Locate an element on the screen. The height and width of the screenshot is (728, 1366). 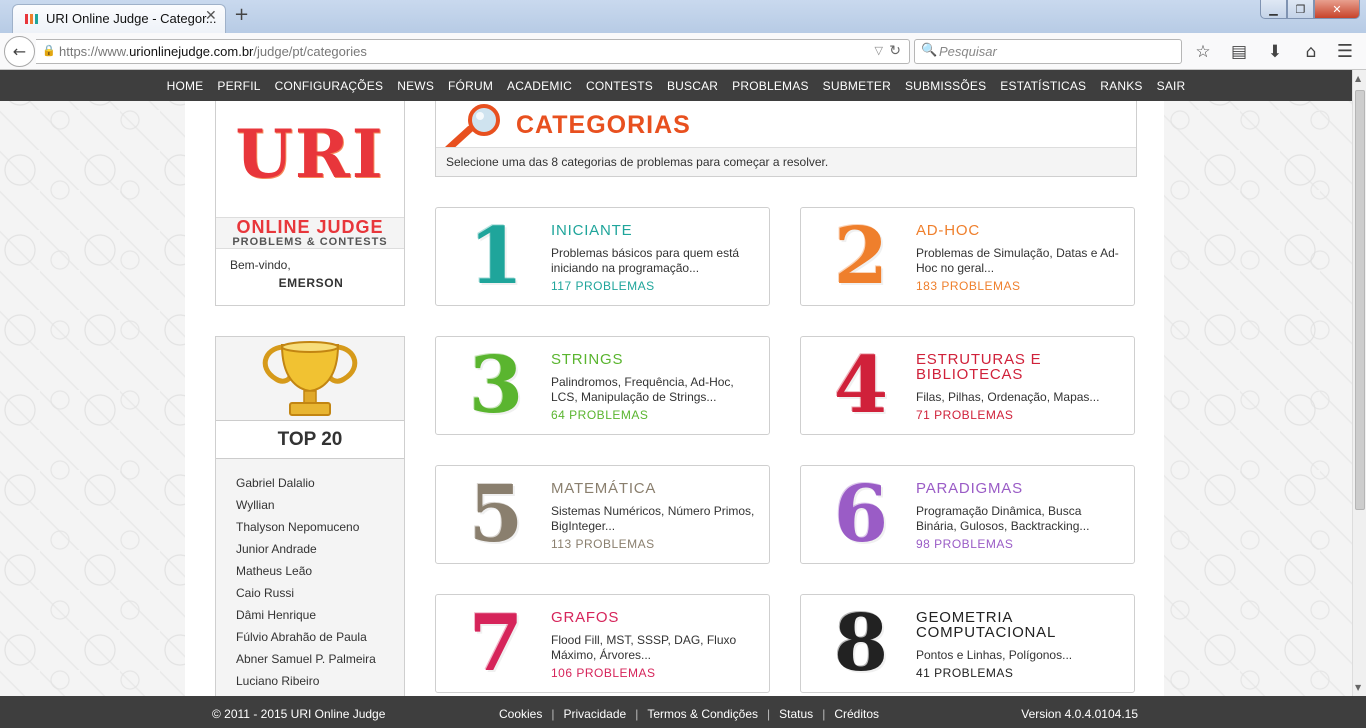
category-number: 6 is located at coordinates (861, 514).